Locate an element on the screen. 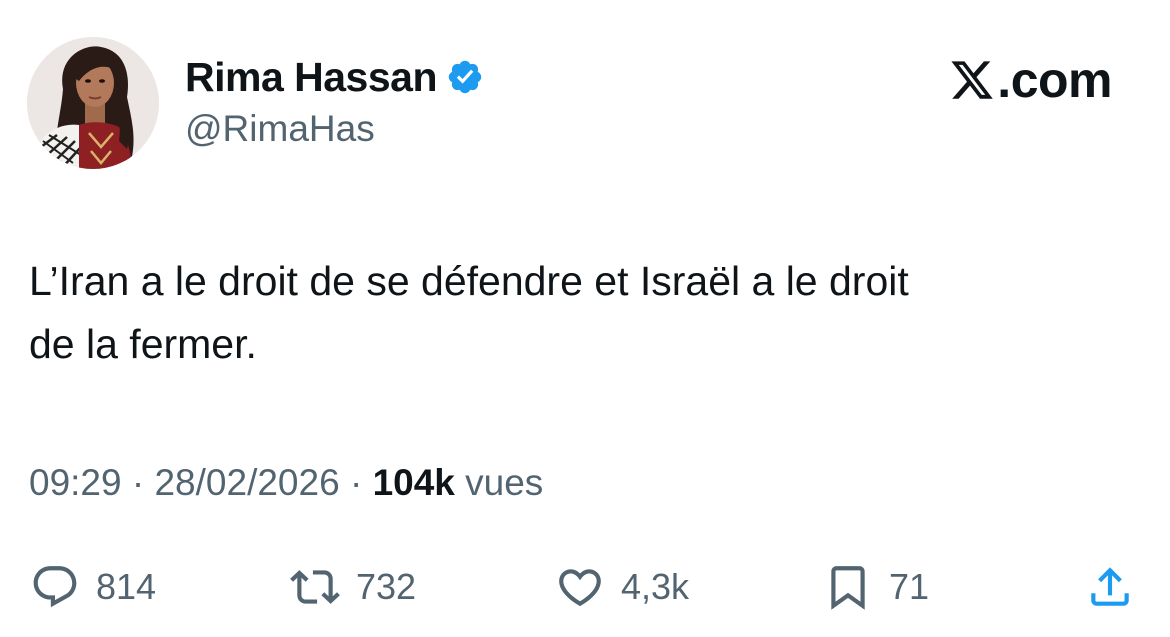  bookmark-count: 71 is located at coordinates (909, 586).